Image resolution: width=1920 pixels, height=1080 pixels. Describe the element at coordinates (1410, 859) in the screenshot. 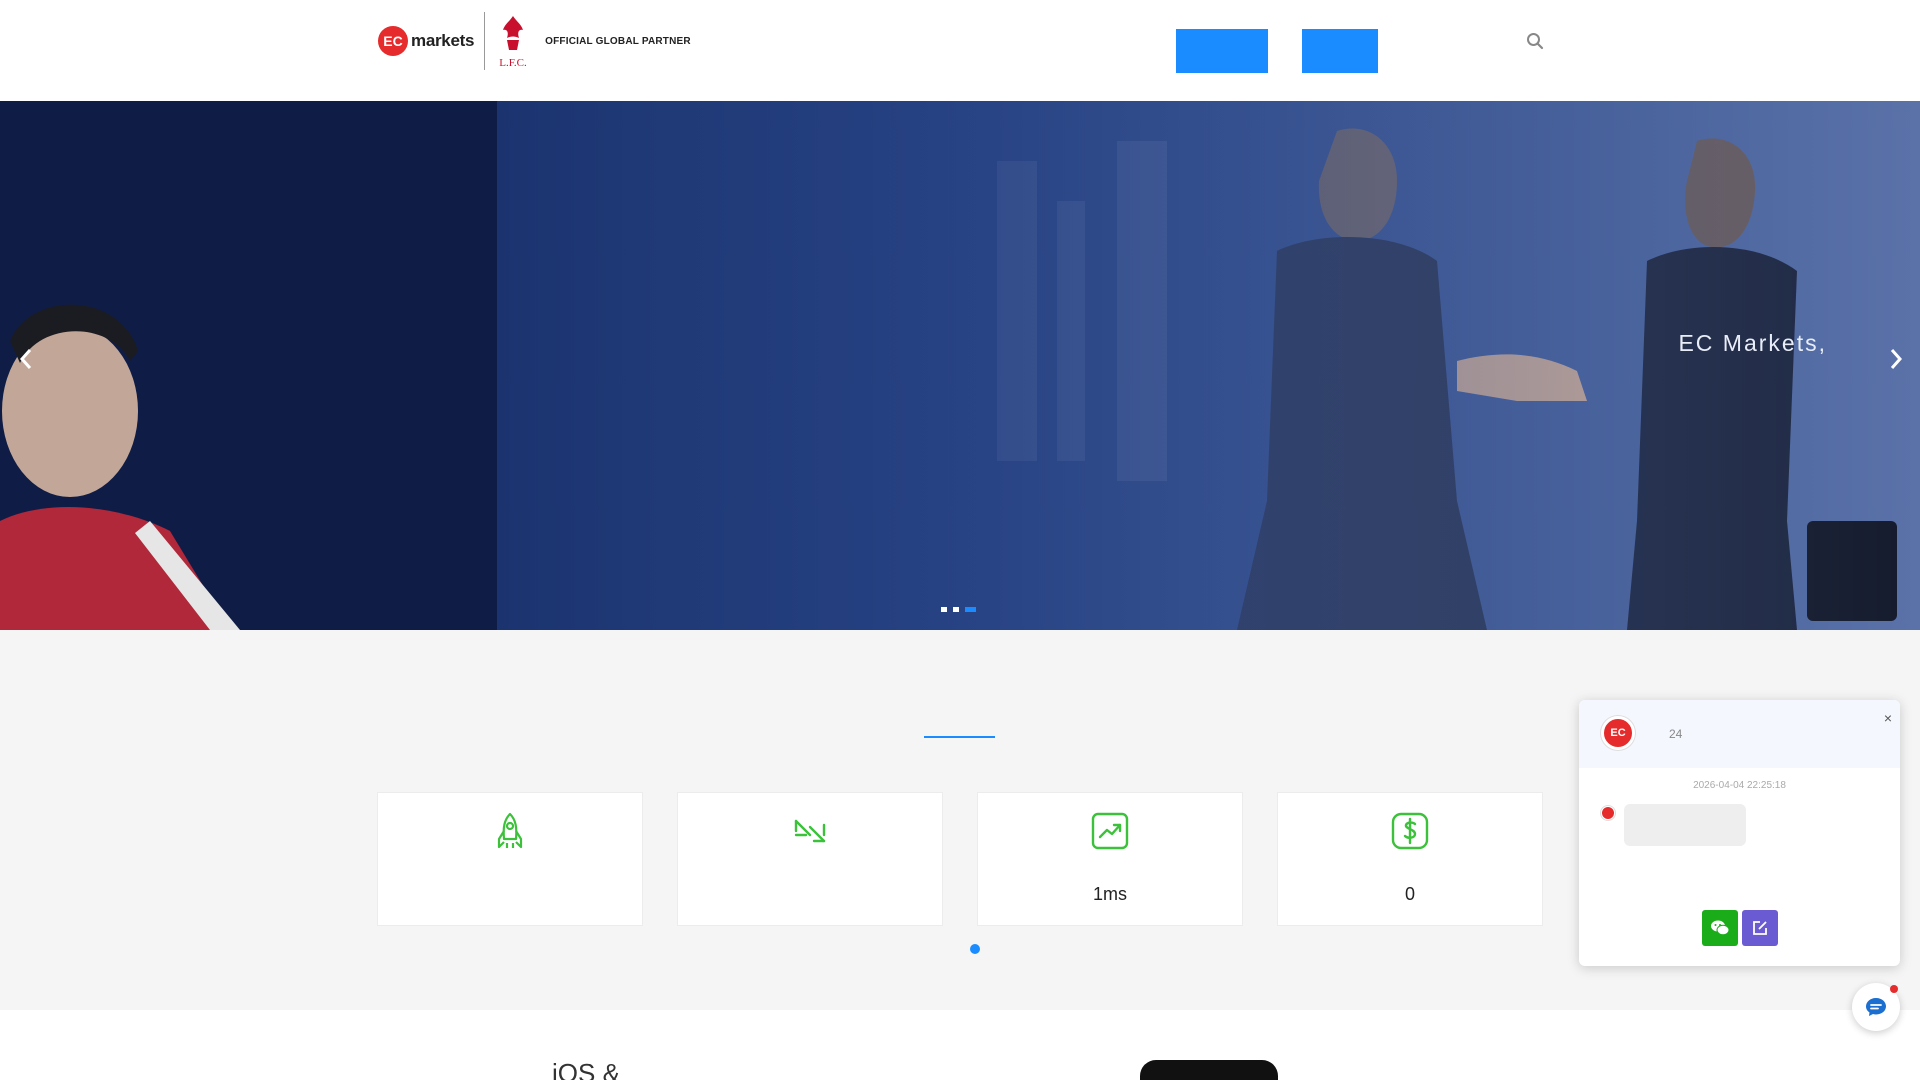

I see `feature-card: 0` at that location.